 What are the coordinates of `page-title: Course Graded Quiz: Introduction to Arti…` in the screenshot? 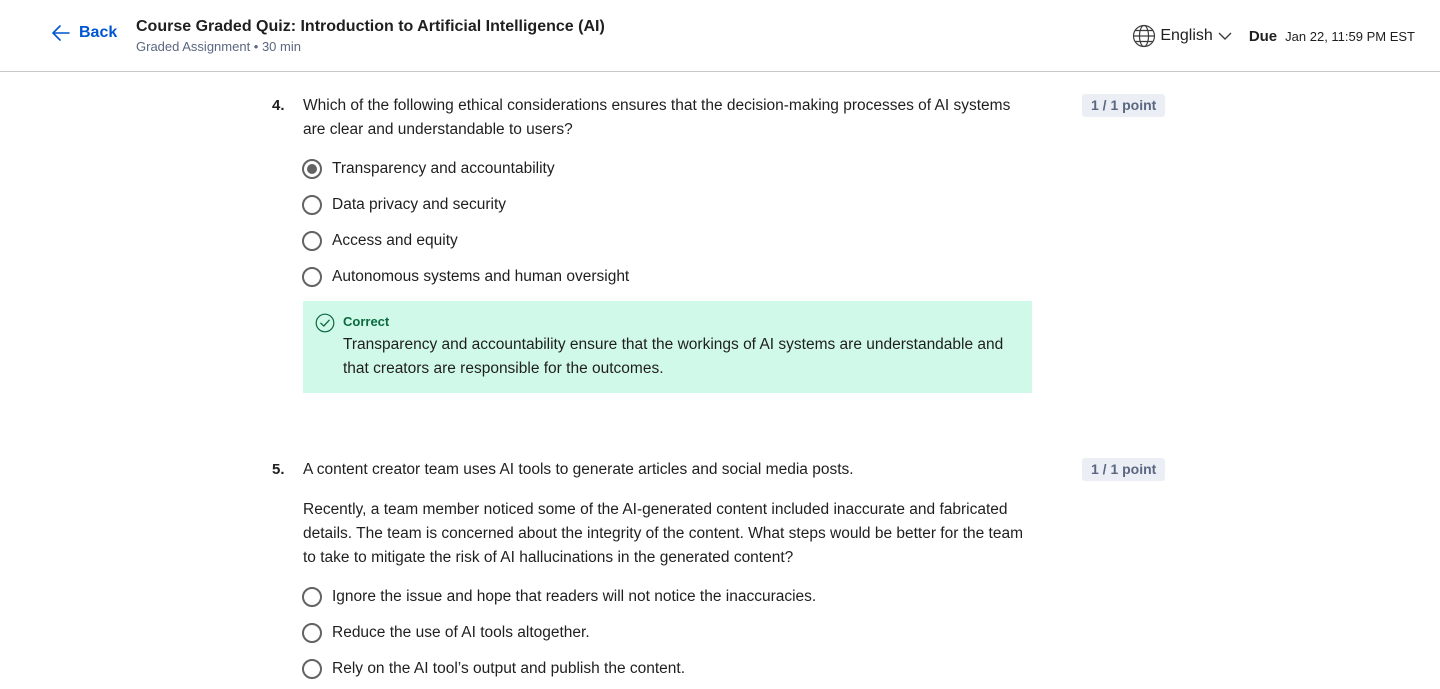 It's located at (370, 26).